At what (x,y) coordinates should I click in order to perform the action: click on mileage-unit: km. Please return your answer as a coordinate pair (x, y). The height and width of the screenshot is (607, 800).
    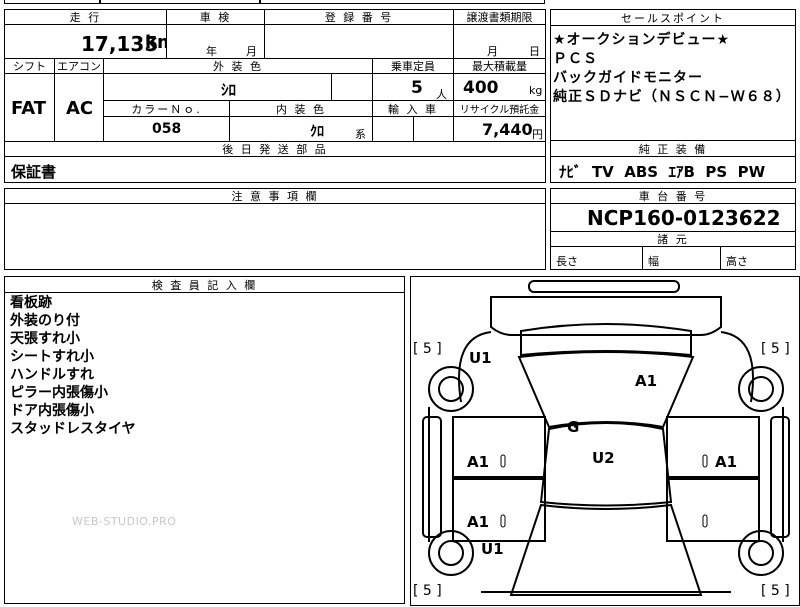
    Looking at the image, I should click on (155, 42).